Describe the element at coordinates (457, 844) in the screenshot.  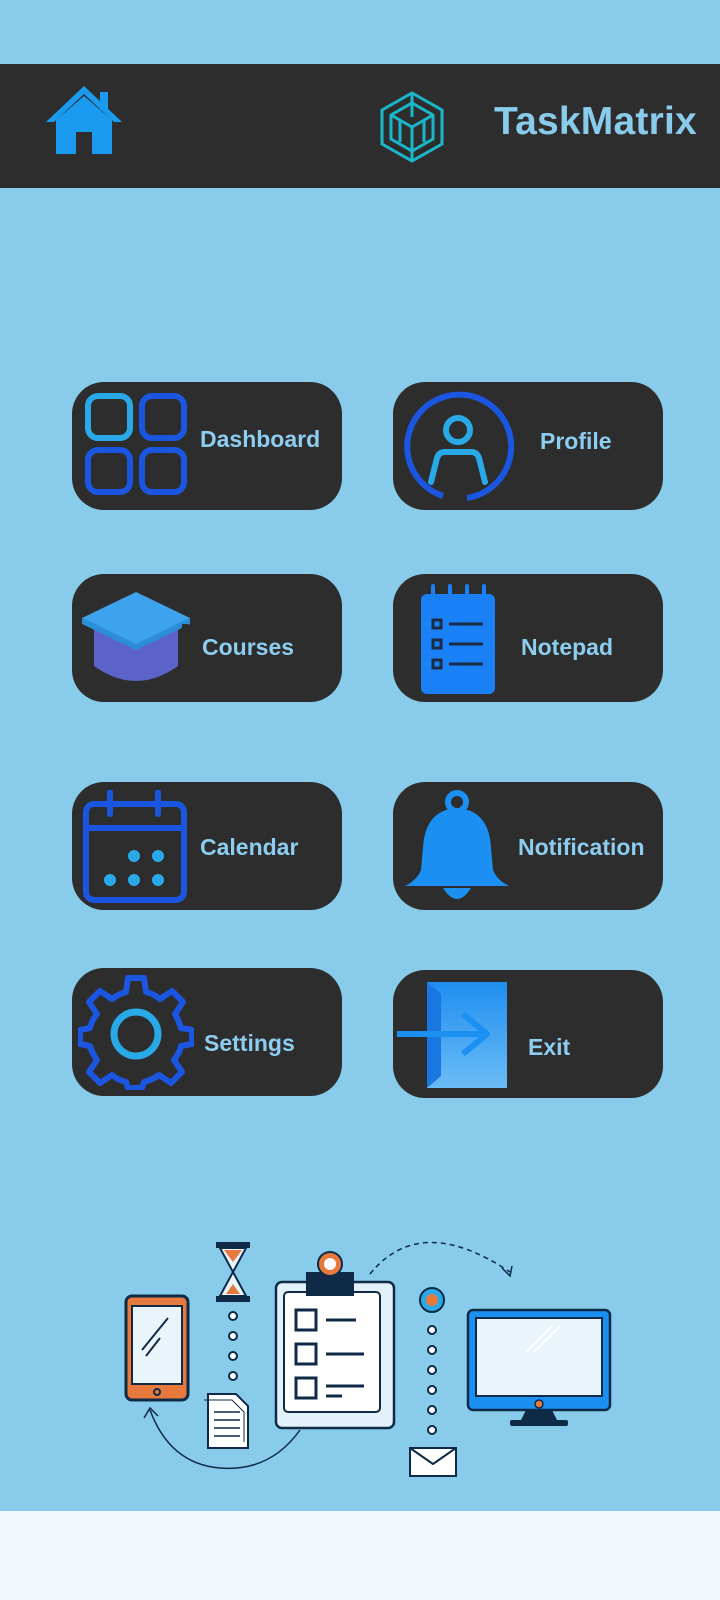
I see `bell-icon` at that location.